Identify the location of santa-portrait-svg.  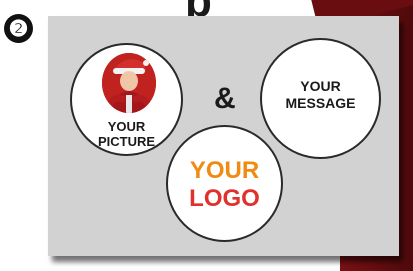
(129, 83).